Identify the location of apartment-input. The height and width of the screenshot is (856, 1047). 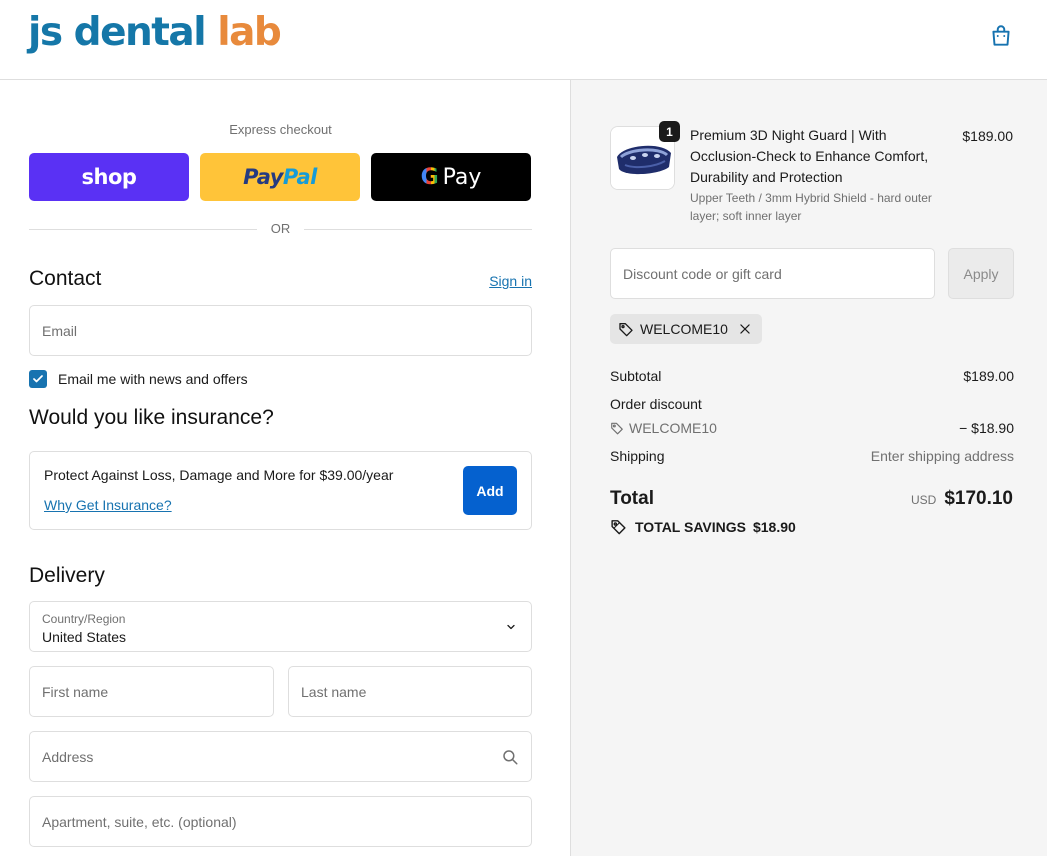
(280, 821).